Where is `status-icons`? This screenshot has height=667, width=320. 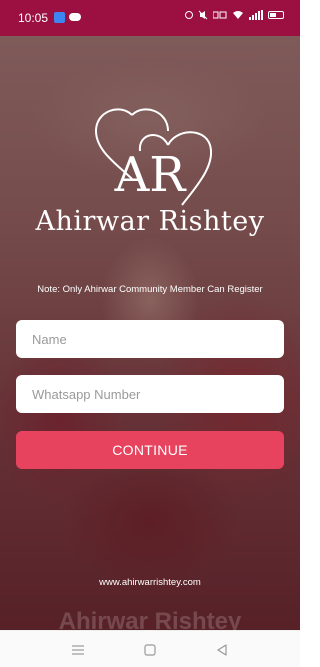 status-icons is located at coordinates (234, 15).